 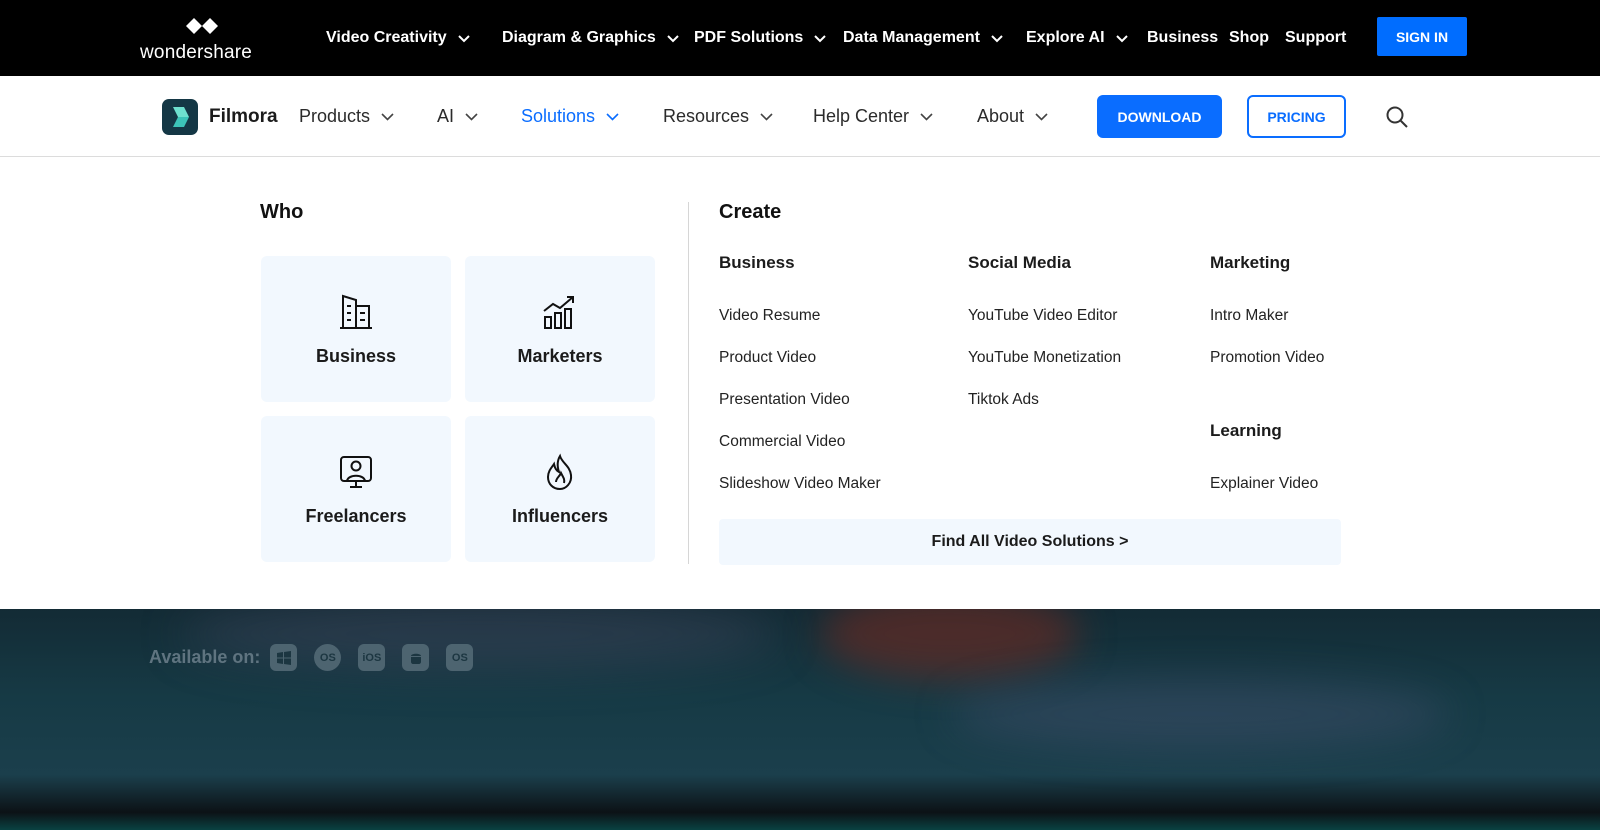 I want to click on ipados-text: OS, so click(x=459, y=657).